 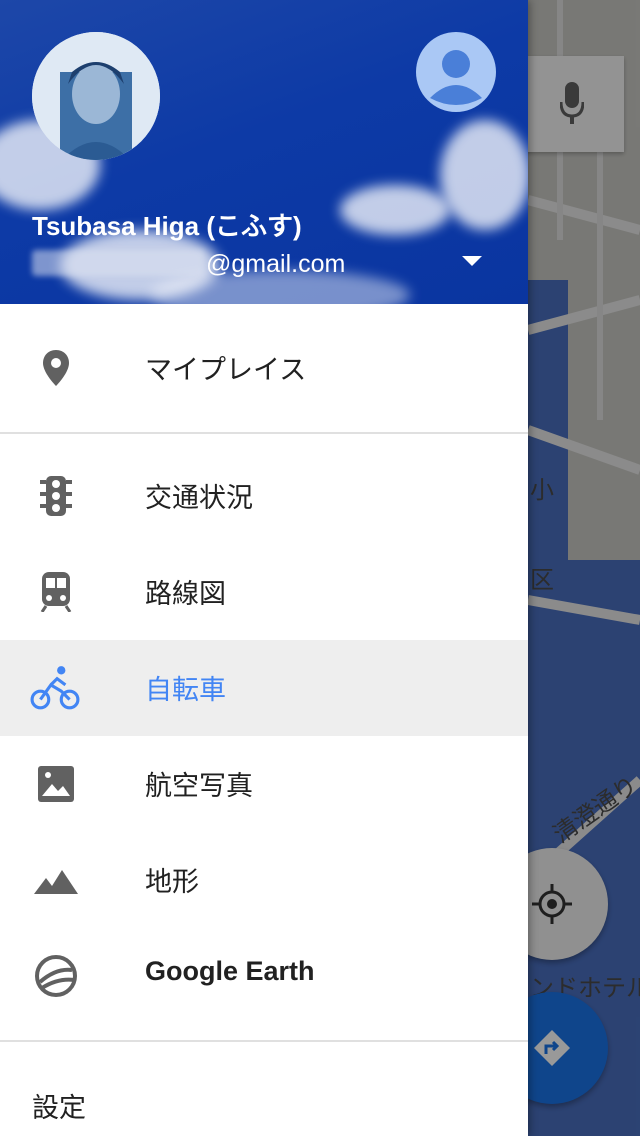 What do you see at coordinates (59, 1105) in the screenshot?
I see `settings-item: 設定` at bounding box center [59, 1105].